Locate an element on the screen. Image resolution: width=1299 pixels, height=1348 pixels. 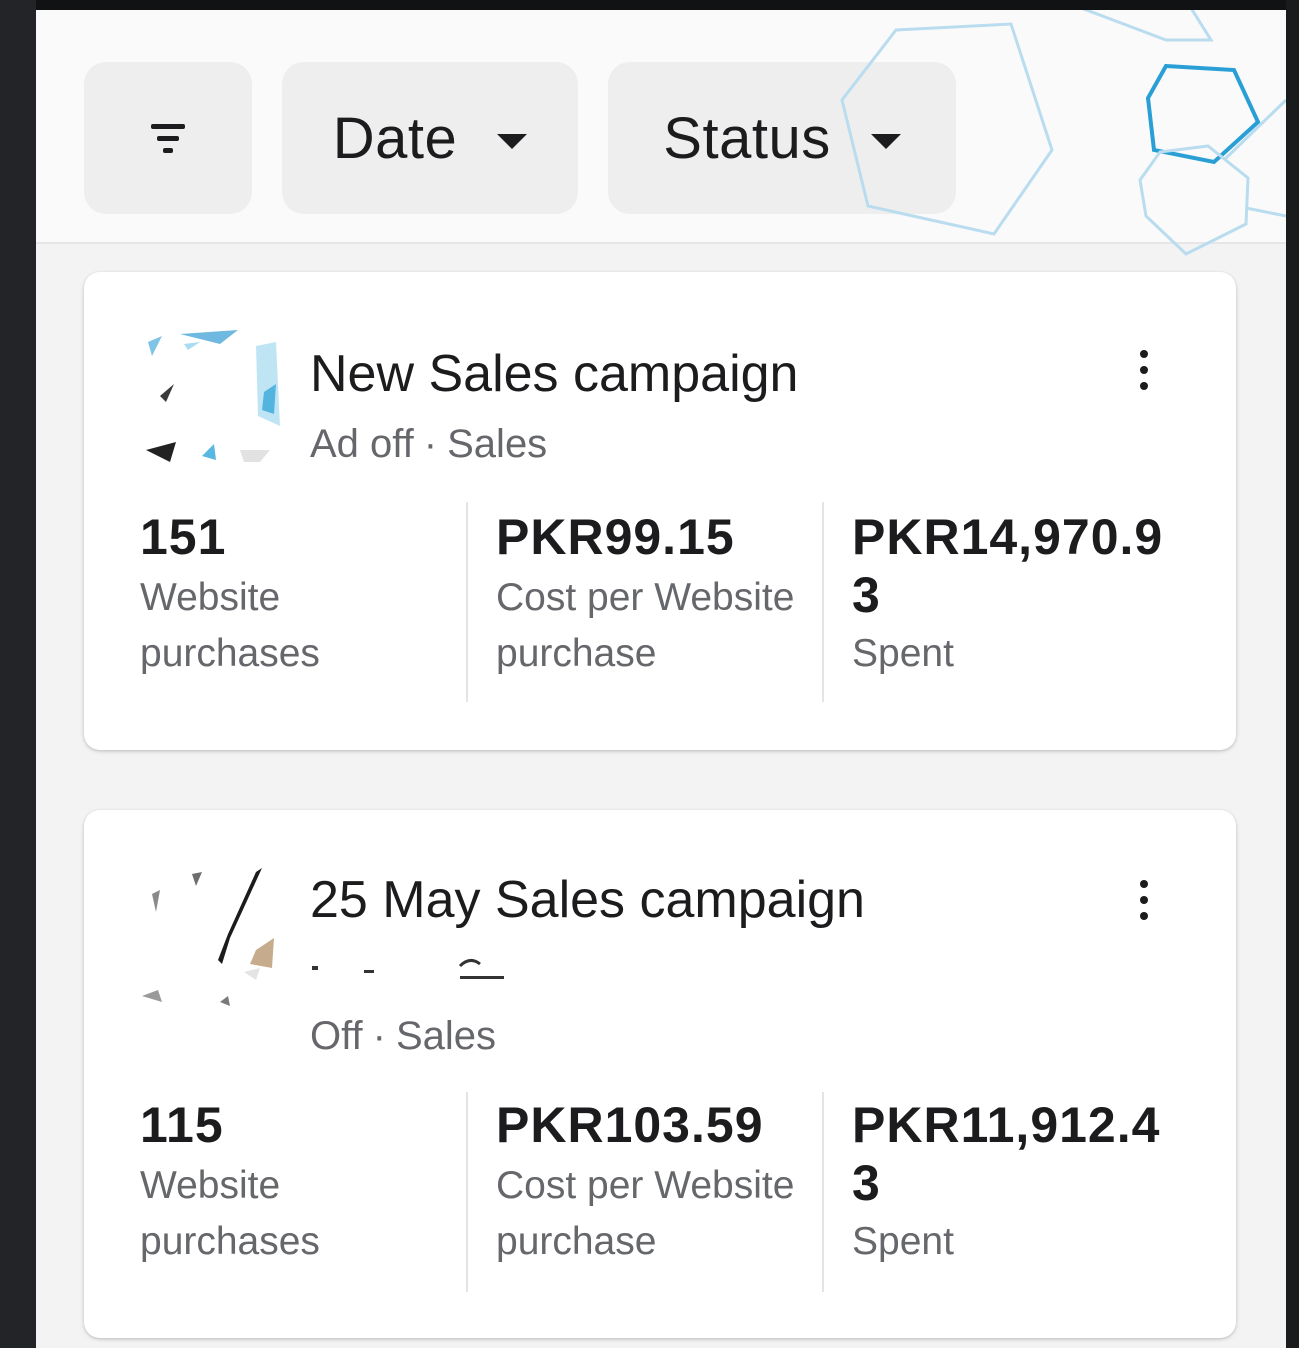
metric-cost-per-result: PKR103.59 Cost per Website purchase is located at coordinates (661, 1183).